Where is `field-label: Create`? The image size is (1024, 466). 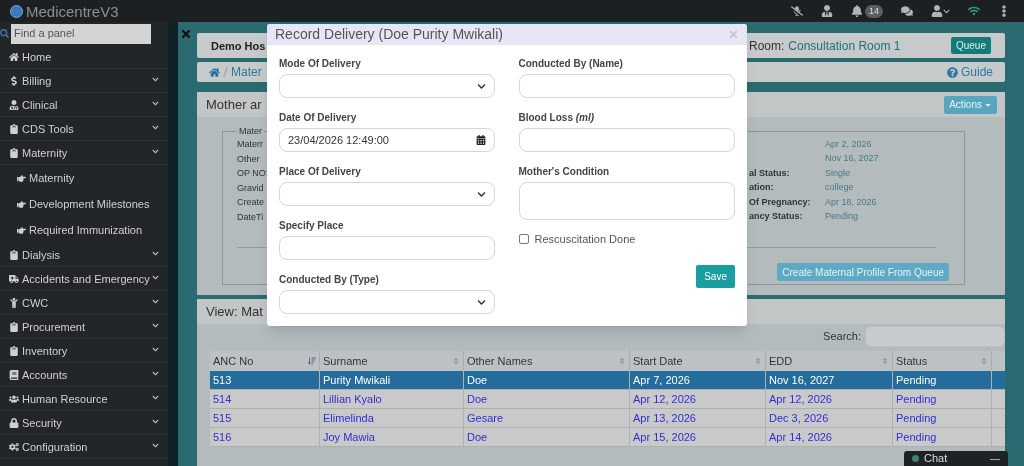
field-label: Create is located at coordinates (250, 202).